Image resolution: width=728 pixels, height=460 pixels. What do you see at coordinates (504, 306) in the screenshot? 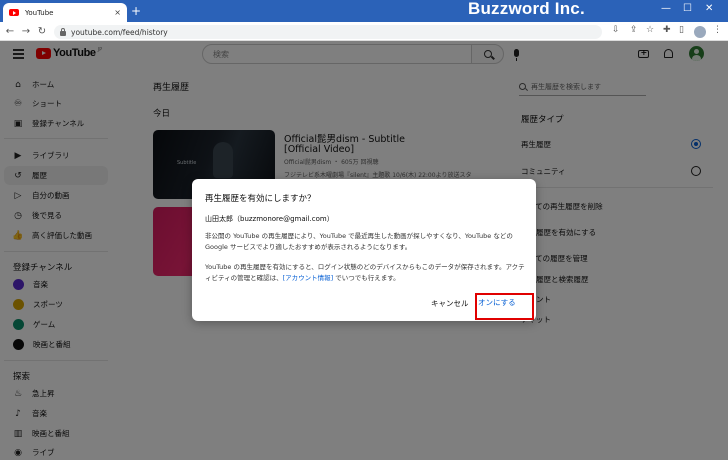
I see `highlight-box` at bounding box center [504, 306].